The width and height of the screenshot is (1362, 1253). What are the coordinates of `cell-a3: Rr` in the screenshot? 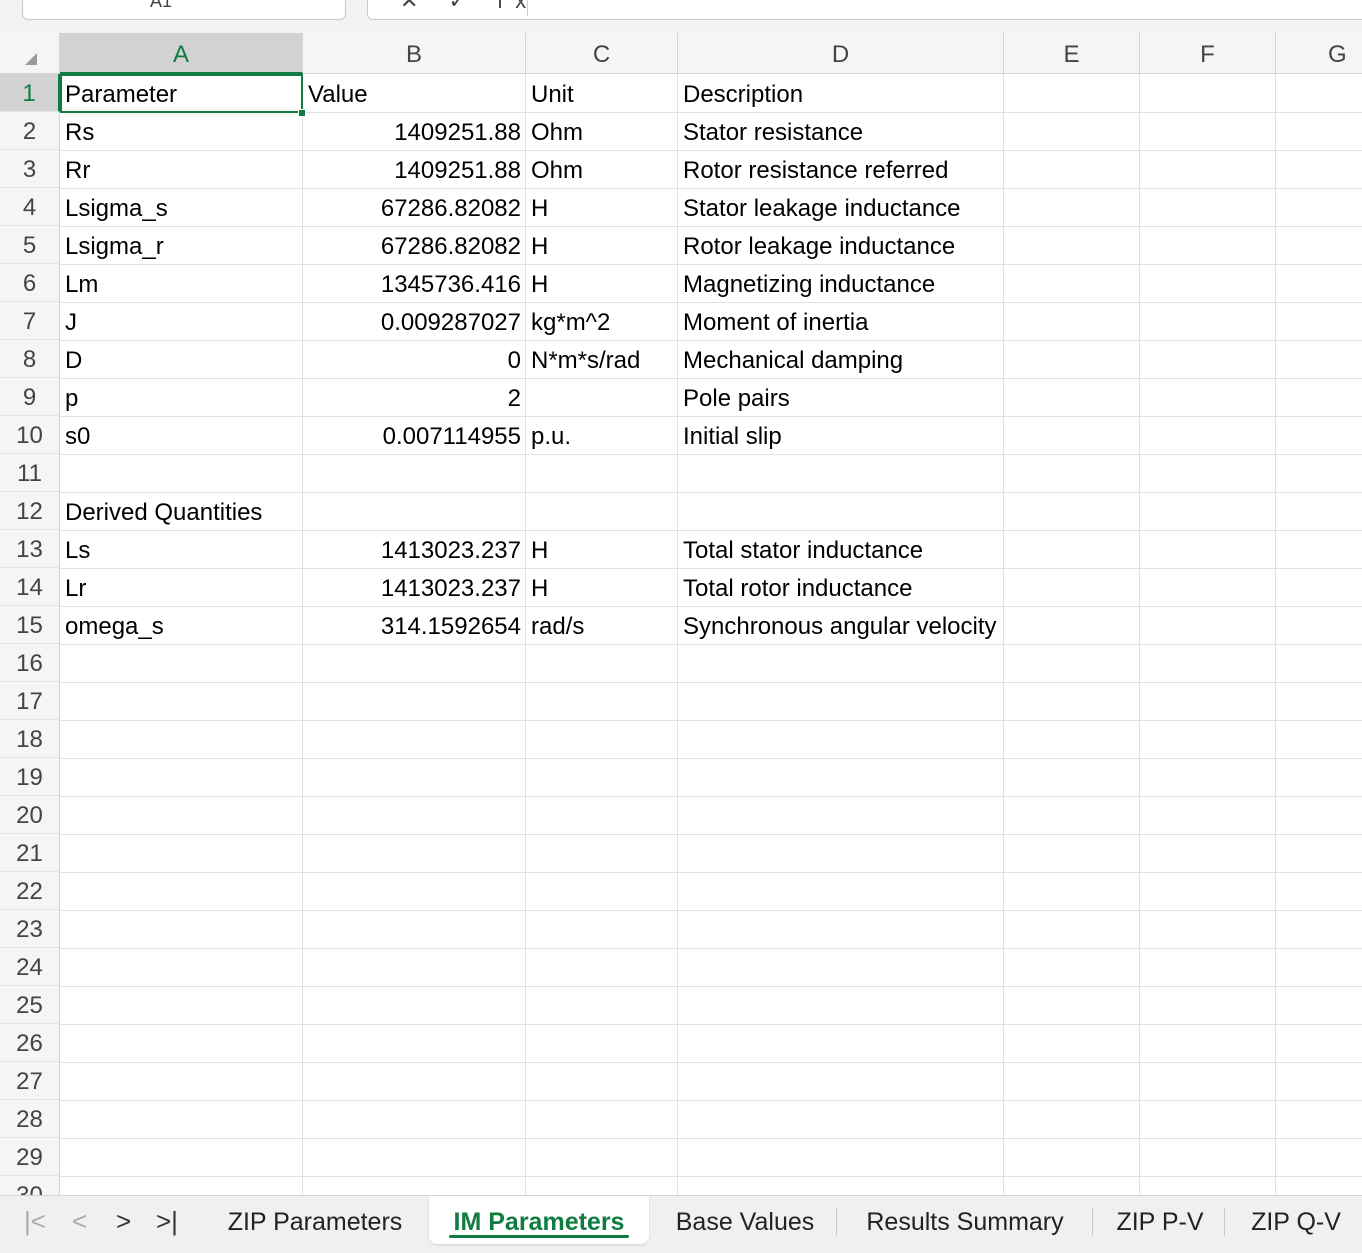 It's located at (181, 169).